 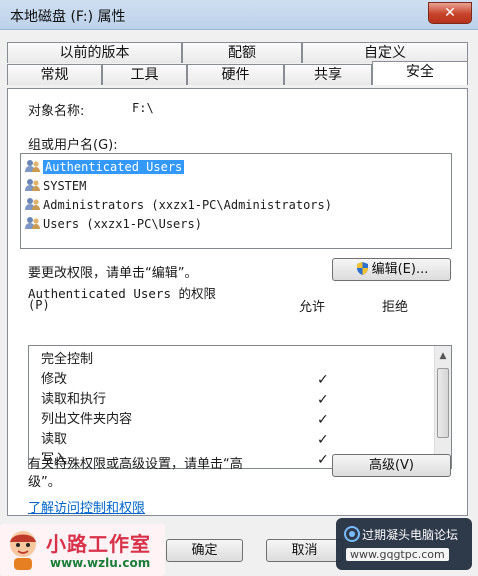 I want to click on permissions-scrollbar: ▲ ▼, so click(x=442, y=407).